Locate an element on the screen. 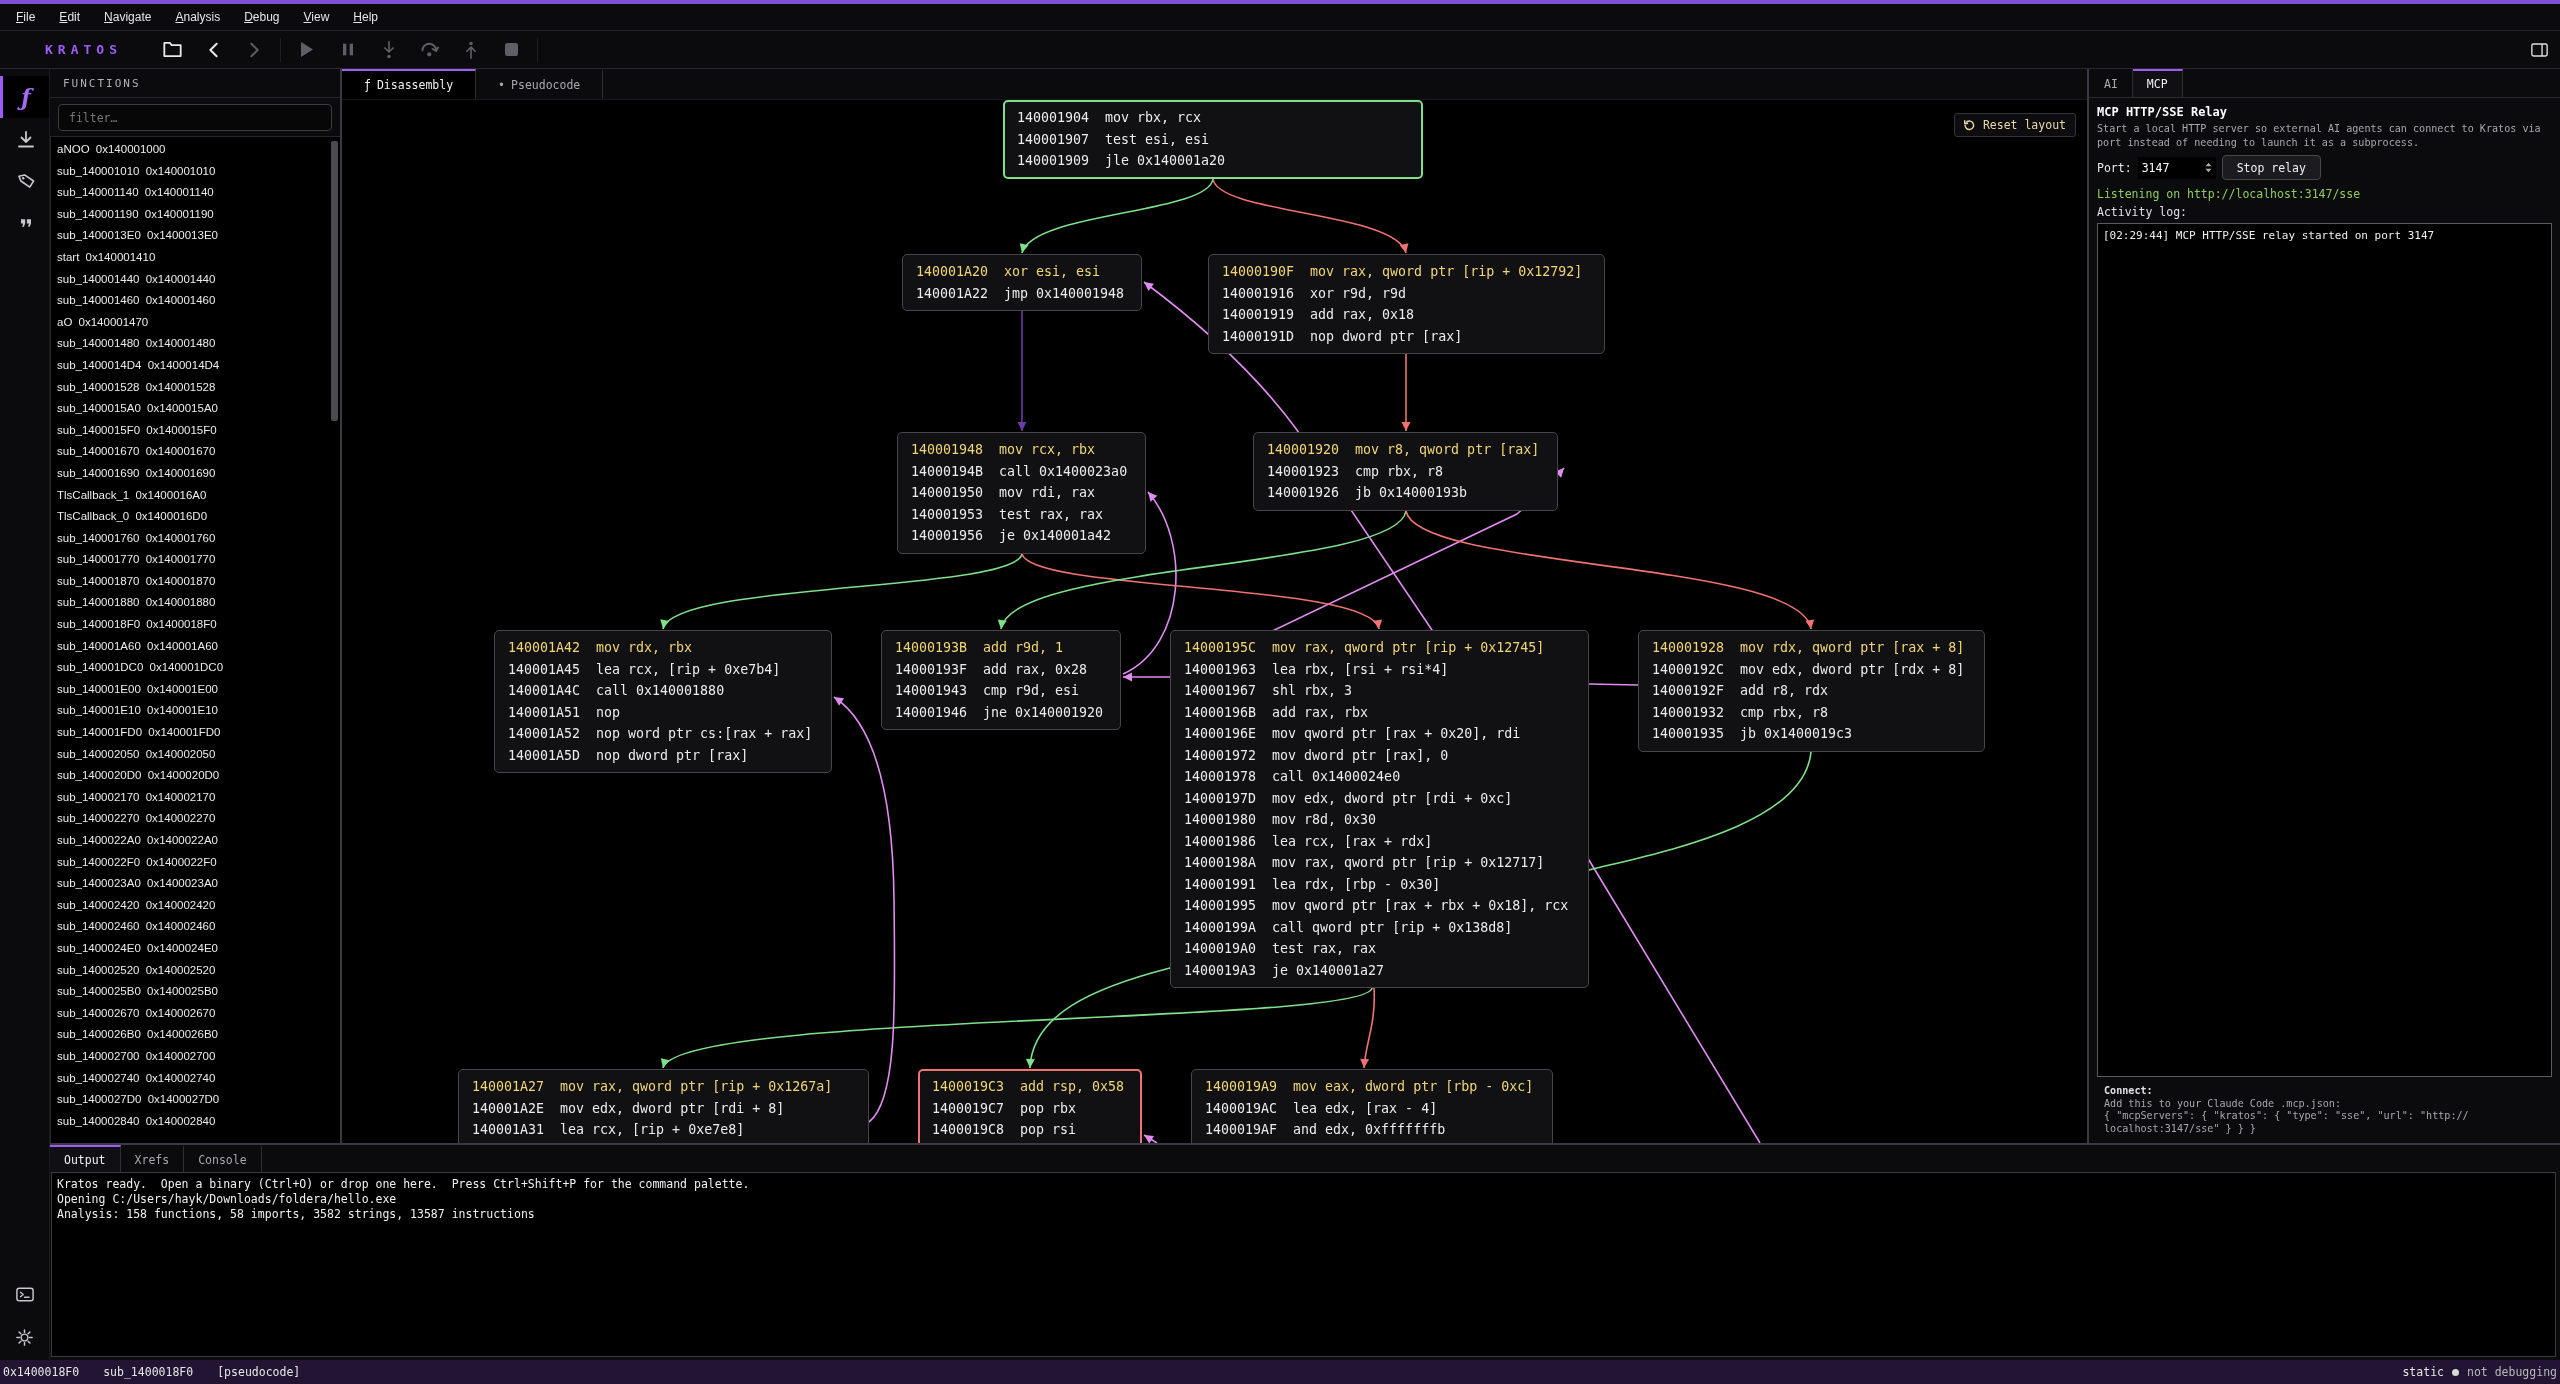 This screenshot has height=1384, width=2560. editor-tab: • Pseudocode is located at coordinates (540, 84).